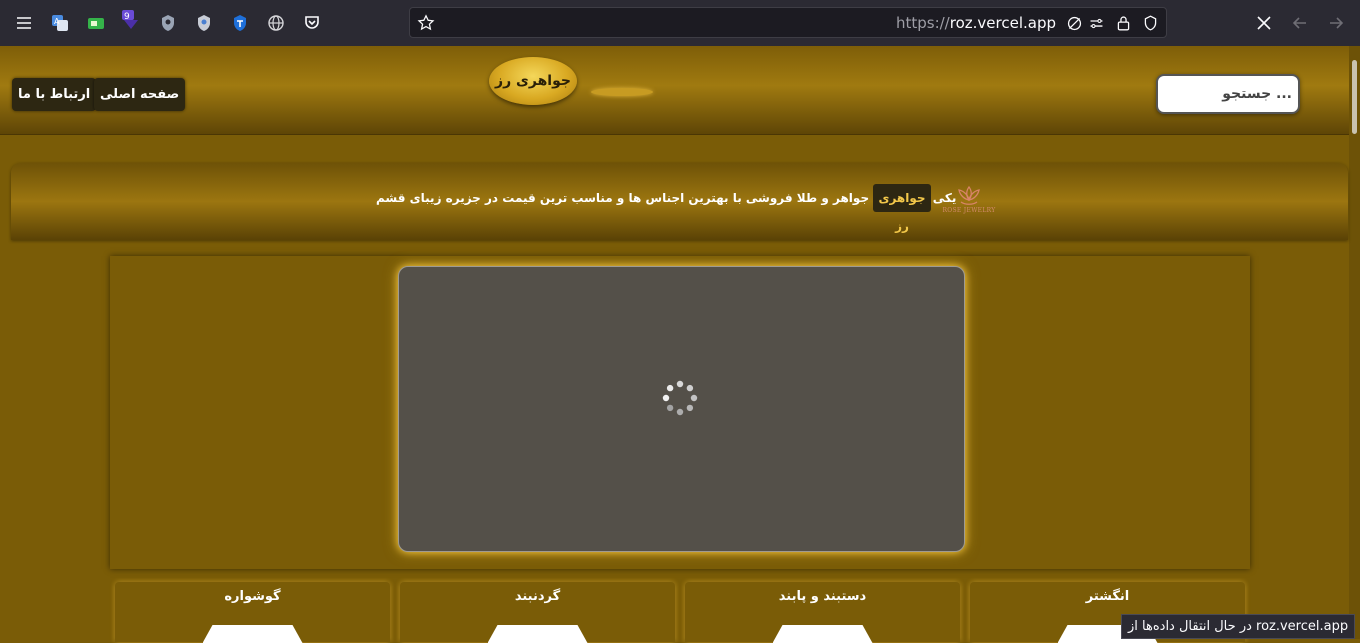 The height and width of the screenshot is (643, 1360). I want to click on privacy-extension-icon, so click(204, 23).